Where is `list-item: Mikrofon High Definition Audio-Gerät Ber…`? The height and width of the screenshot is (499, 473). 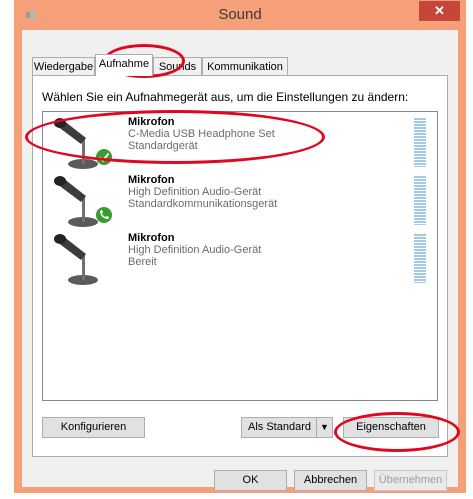
list-item: Mikrofon High Definition Audio-Gerät Ber… is located at coordinates (240, 257).